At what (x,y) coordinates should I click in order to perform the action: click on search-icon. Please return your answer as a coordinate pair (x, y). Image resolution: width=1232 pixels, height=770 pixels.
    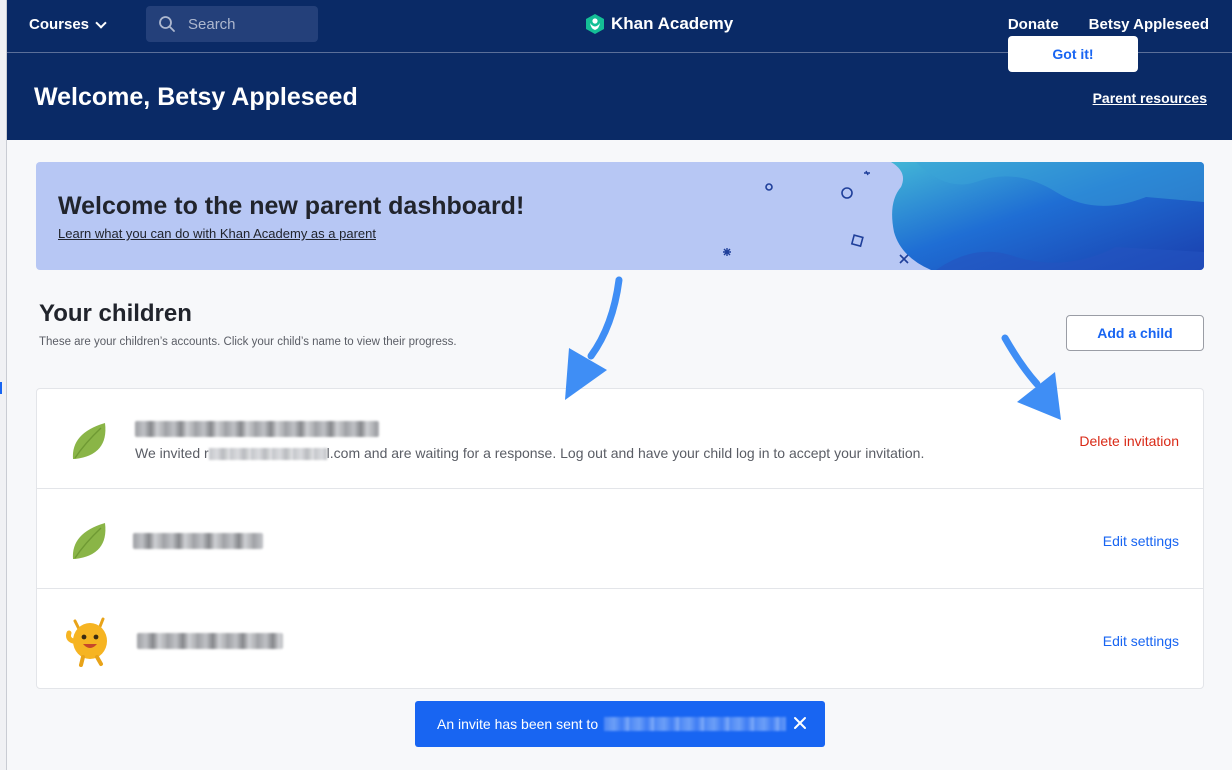
    Looking at the image, I should click on (167, 24).